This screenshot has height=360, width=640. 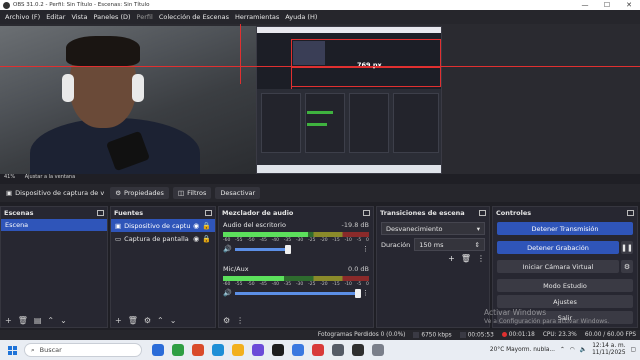 What do you see at coordinates (565, 285) in the screenshot?
I see `studio-mode-button: Modo Estudio` at bounding box center [565, 285].